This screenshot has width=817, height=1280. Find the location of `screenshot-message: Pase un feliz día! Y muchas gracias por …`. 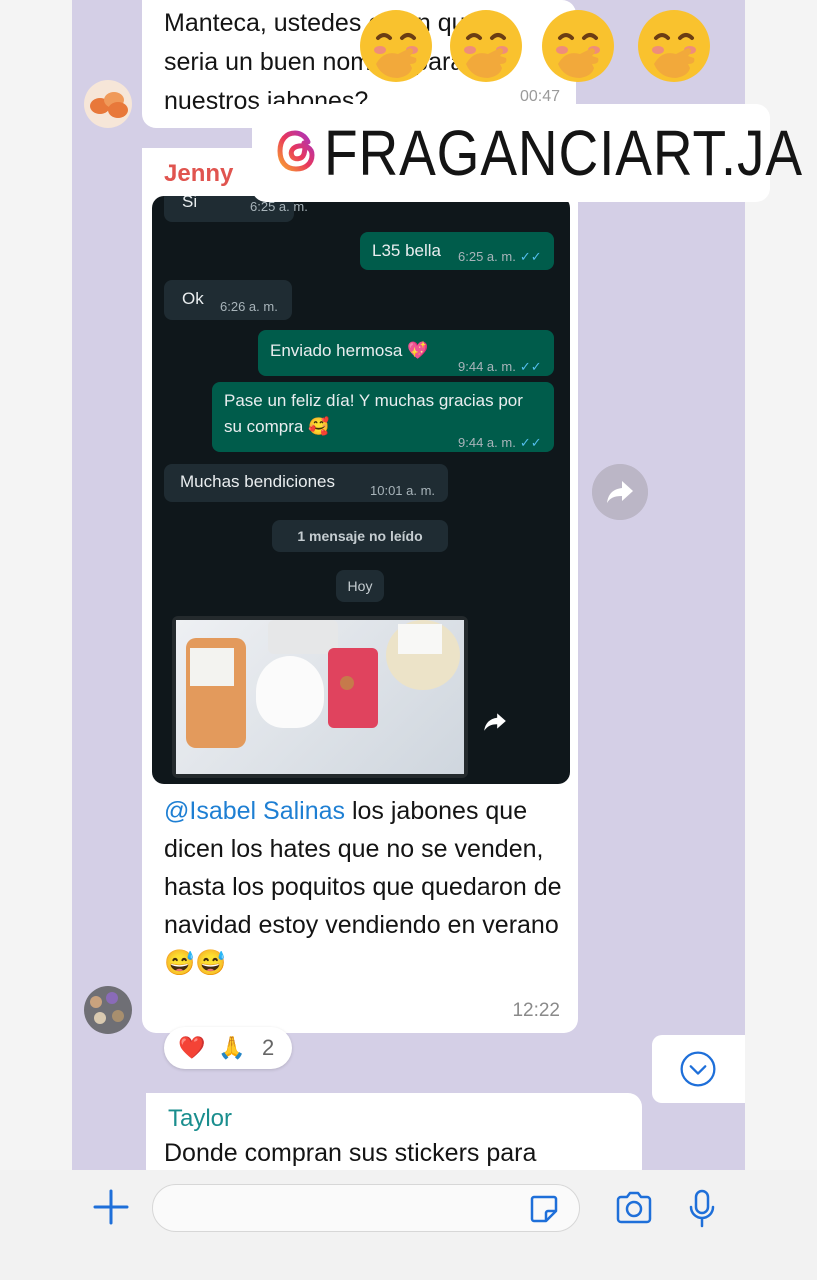

screenshot-message: Pase un feliz día! Y muchas gracias por … is located at coordinates (383, 417).